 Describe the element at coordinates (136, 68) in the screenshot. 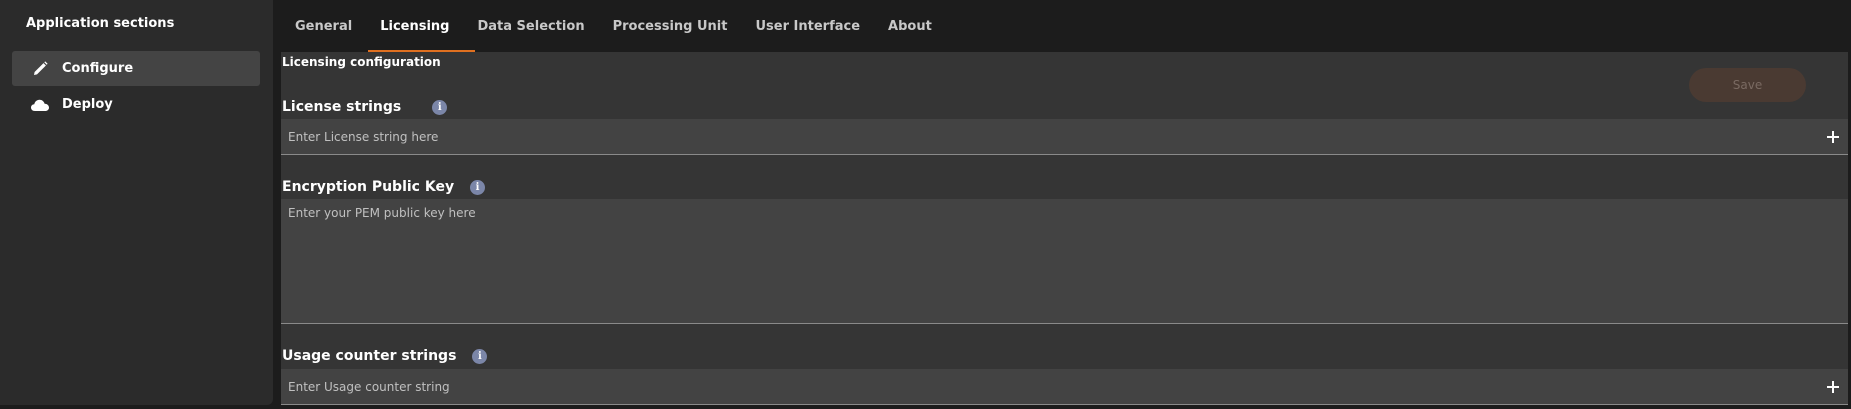

I see `sidebar-item-configure: Configure` at that location.